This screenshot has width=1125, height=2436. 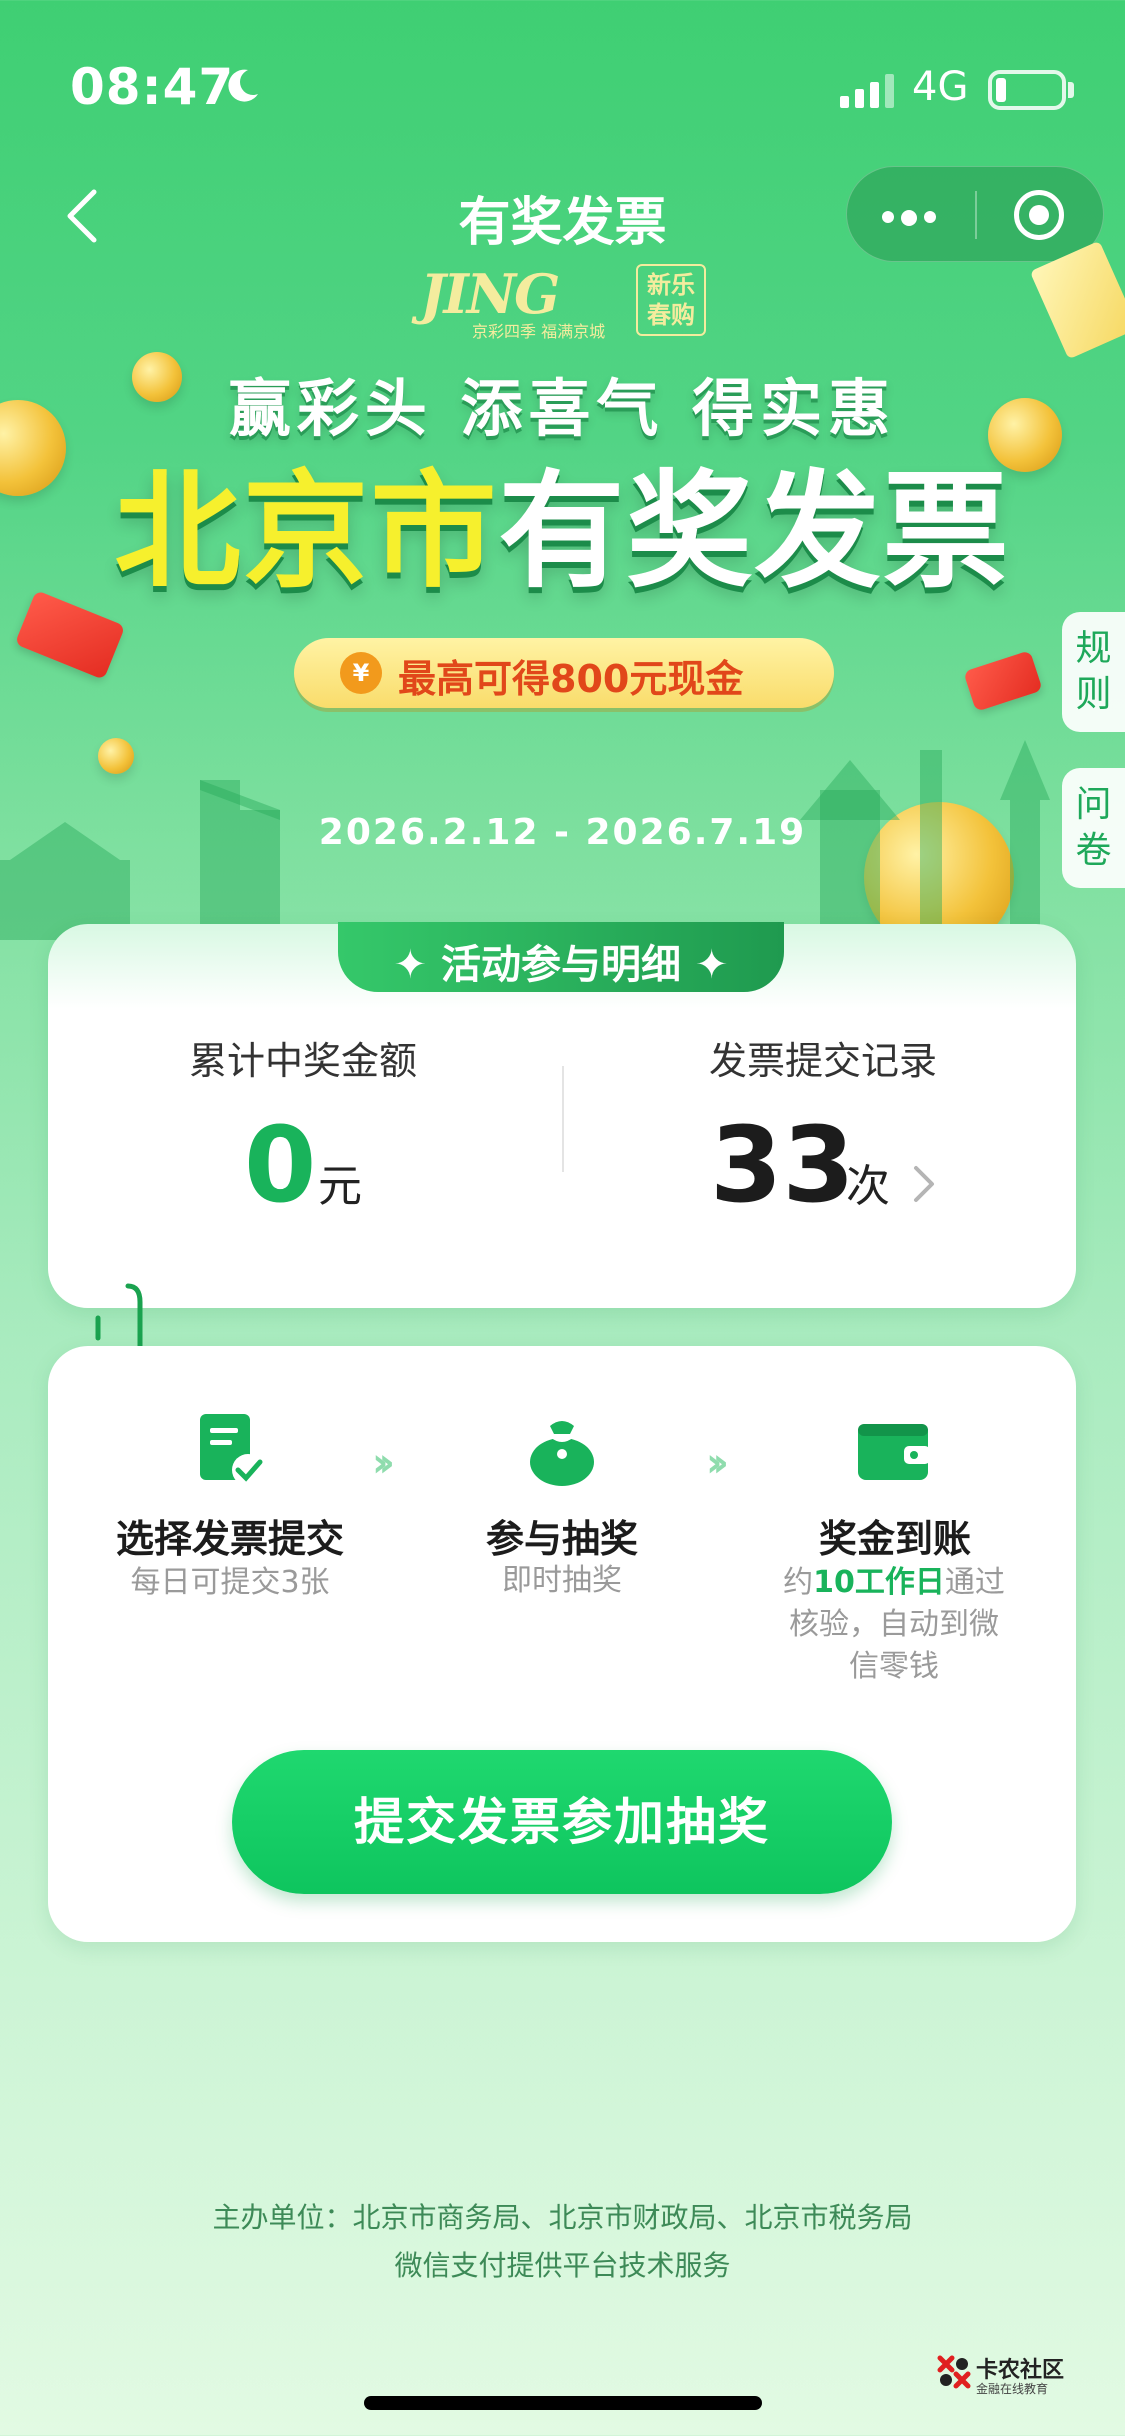 I want to click on prize-total-label: 累计中奖金额, so click(x=302, y=1061).